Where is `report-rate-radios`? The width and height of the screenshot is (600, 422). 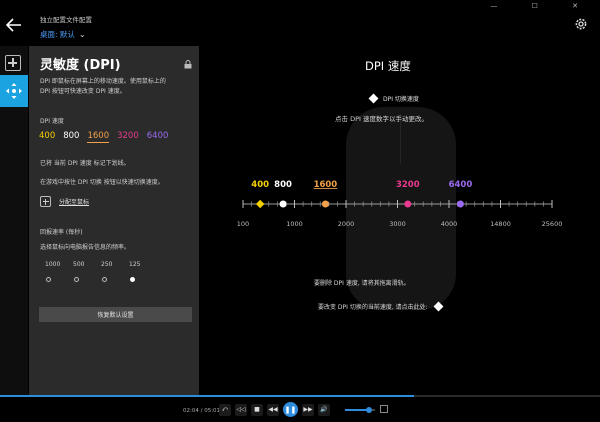 report-rate-radios is located at coordinates (102, 279).